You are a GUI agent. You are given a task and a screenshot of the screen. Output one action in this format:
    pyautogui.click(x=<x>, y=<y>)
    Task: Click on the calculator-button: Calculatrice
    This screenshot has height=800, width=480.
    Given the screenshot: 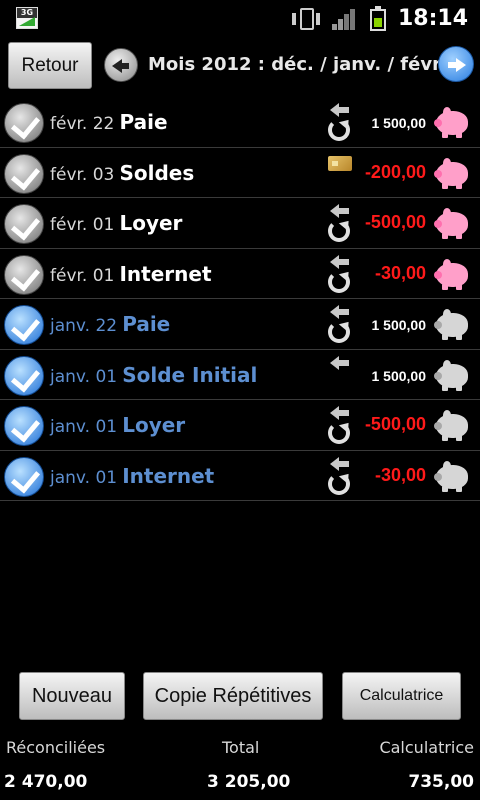 What is the action you would take?
    pyautogui.click(x=401, y=696)
    